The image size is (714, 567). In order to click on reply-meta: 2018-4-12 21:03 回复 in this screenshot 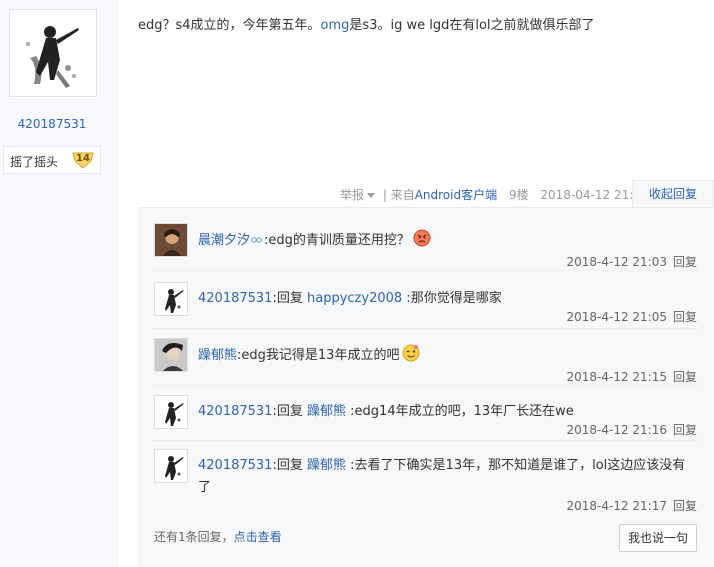, I will do `click(631, 261)`.